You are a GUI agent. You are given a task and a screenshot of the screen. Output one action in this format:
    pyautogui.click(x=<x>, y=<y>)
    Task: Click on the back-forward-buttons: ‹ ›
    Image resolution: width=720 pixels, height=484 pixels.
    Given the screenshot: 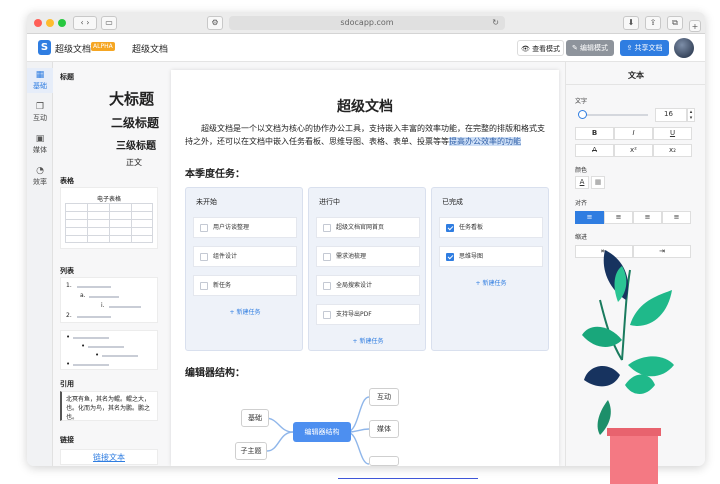 What is the action you would take?
    pyautogui.click(x=85, y=23)
    